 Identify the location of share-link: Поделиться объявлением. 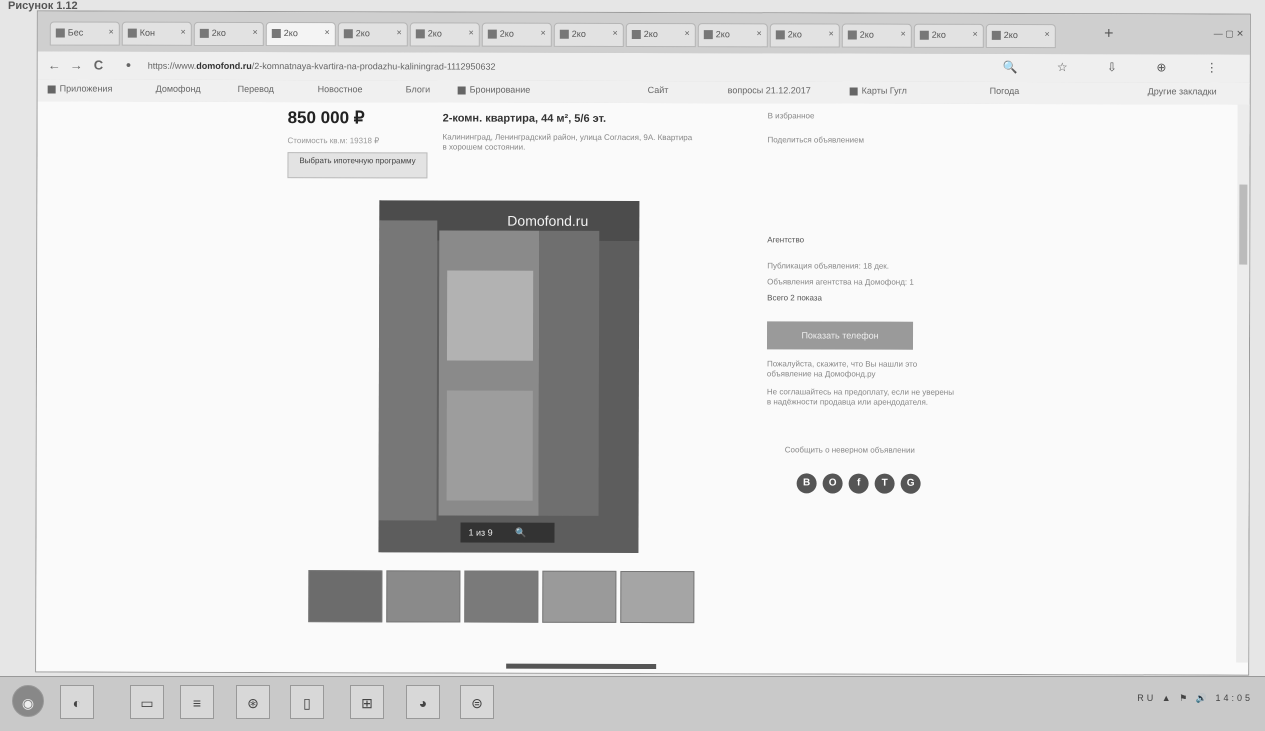
(816, 139).